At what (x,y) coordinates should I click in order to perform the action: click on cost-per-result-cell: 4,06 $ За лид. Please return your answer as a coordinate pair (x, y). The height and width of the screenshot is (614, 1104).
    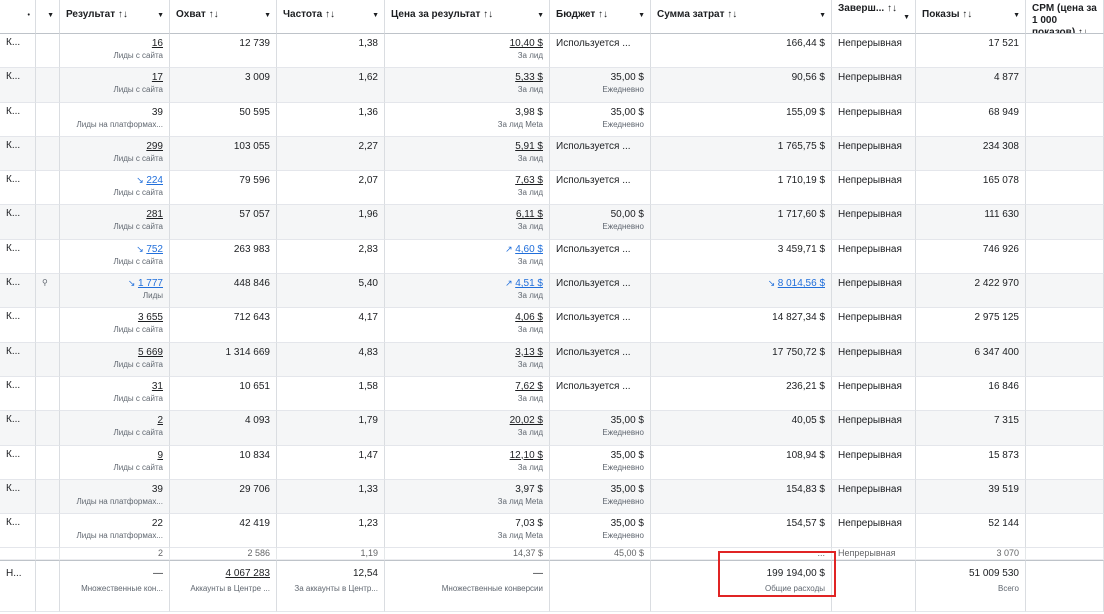
    Looking at the image, I should click on (467, 325).